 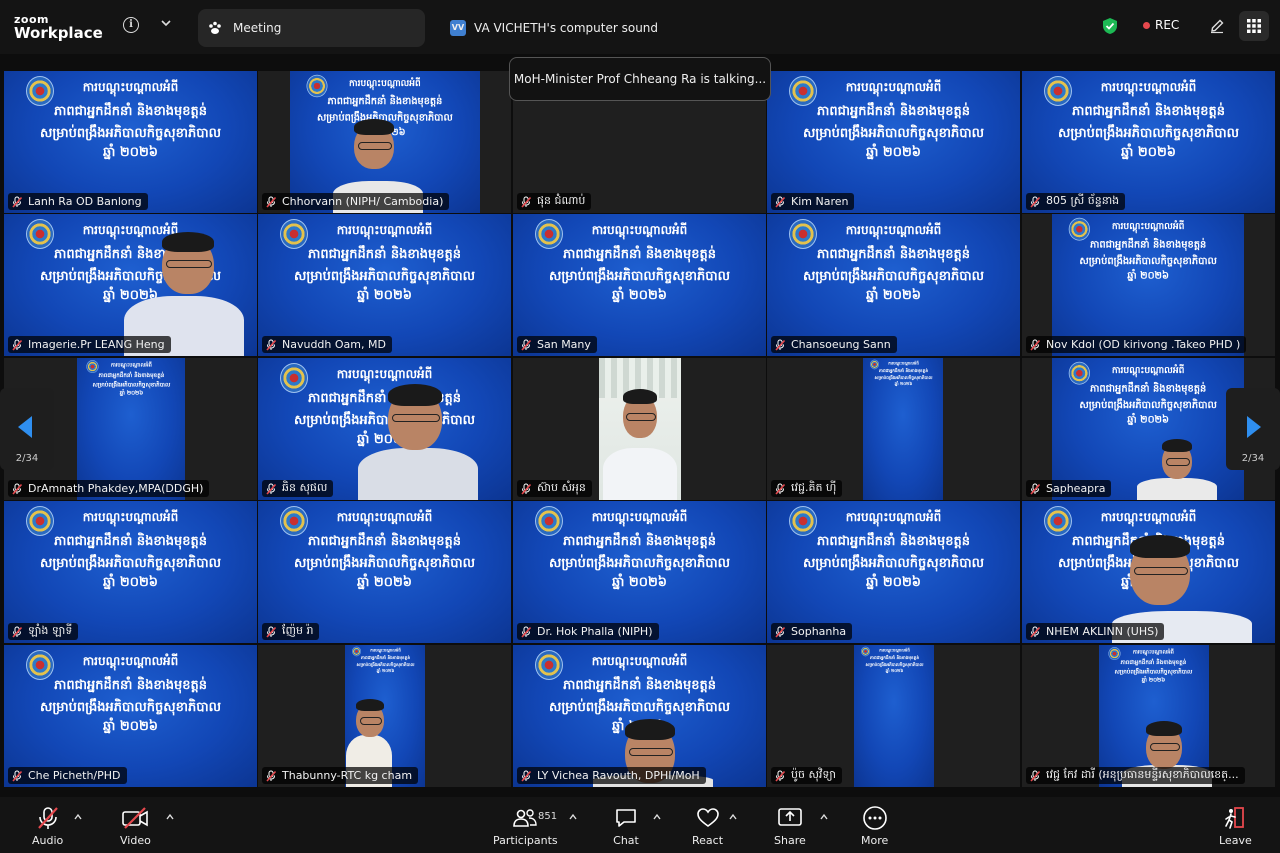 I want to click on video-button: Video, so click(x=135, y=826).